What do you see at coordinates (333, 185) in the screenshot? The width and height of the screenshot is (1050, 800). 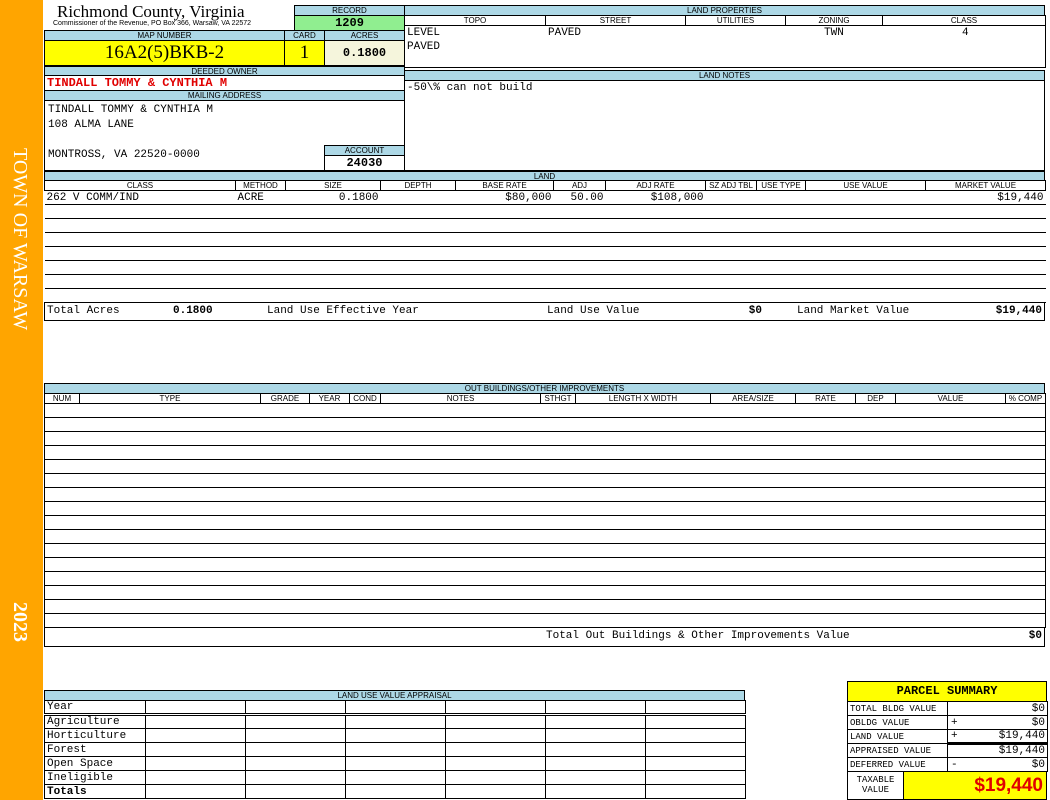 I see `land-col-header: SIZE` at bounding box center [333, 185].